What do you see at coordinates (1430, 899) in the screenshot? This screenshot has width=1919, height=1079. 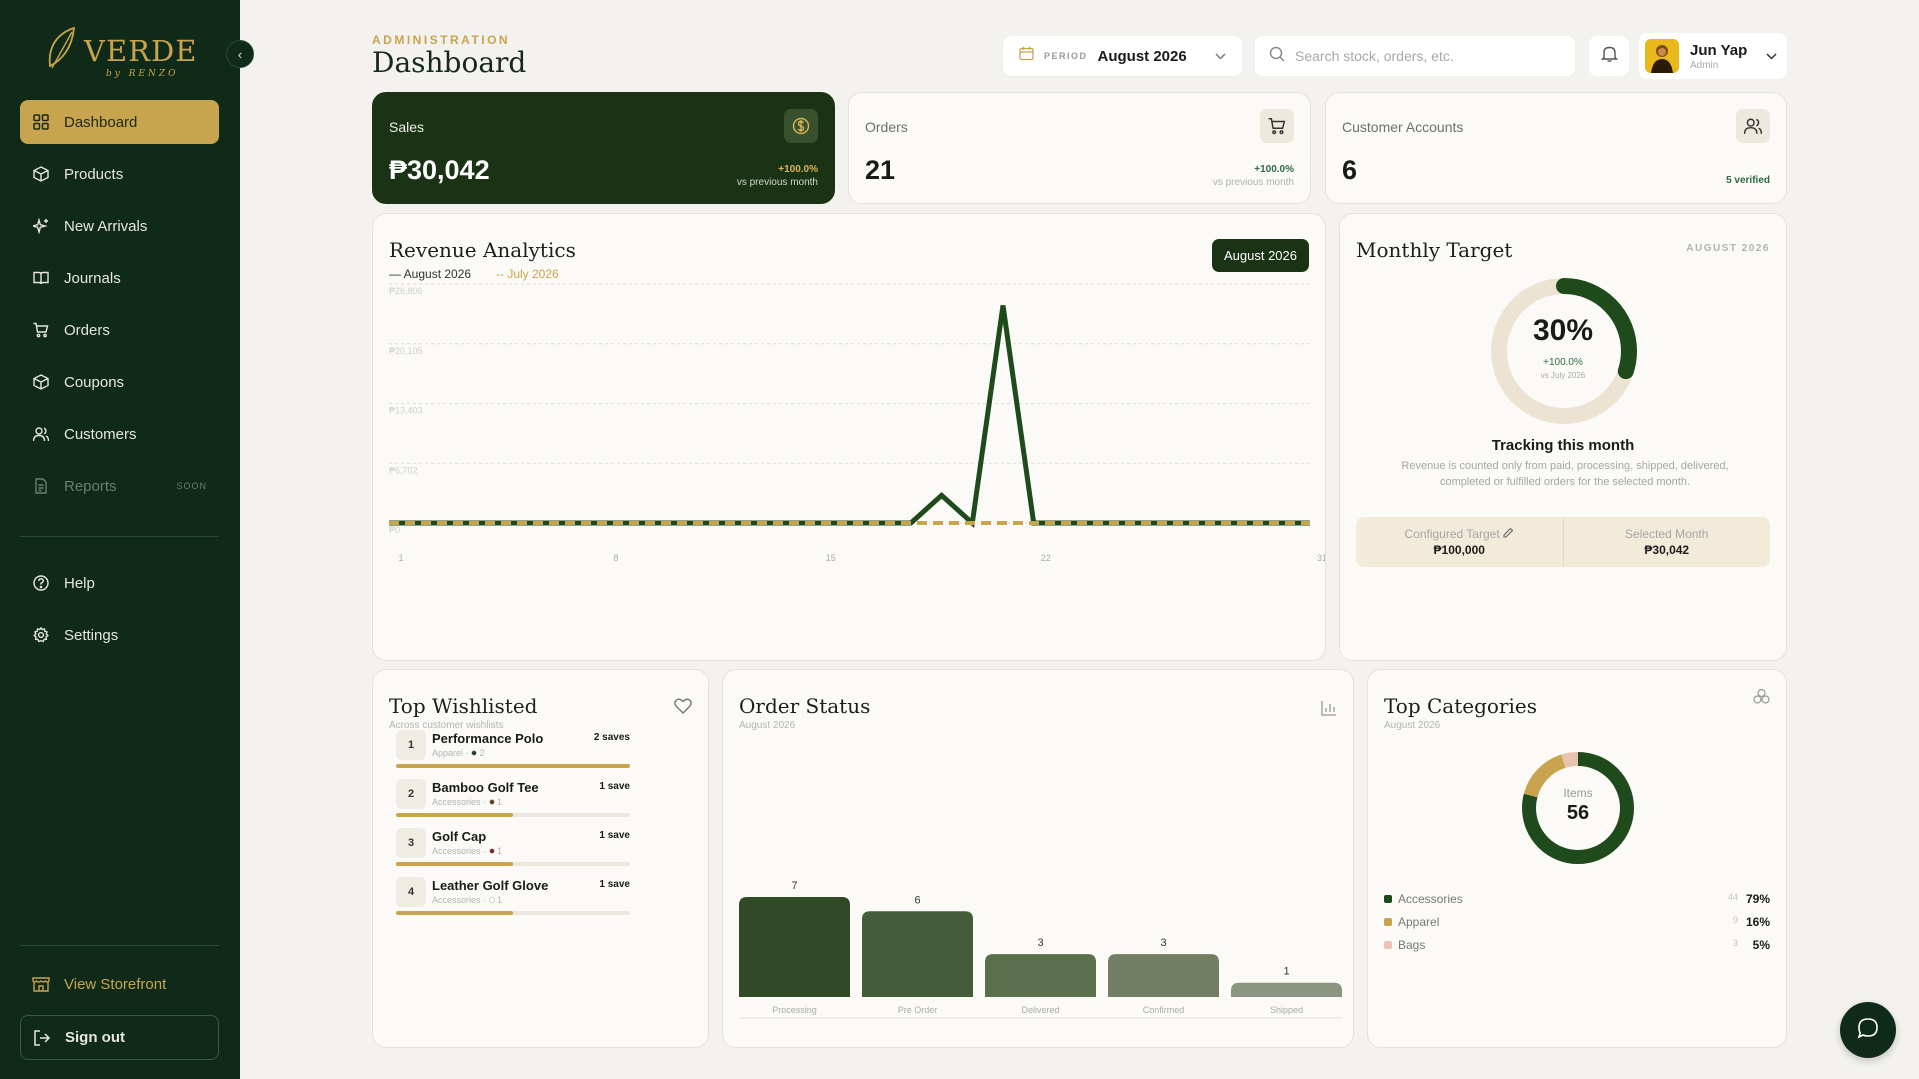 I see `category-name: Accessories` at bounding box center [1430, 899].